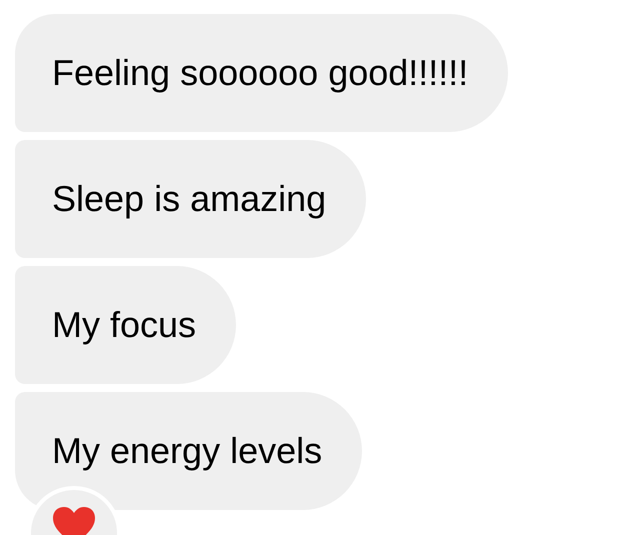  What do you see at coordinates (74, 520) in the screenshot?
I see `heart-icon` at bounding box center [74, 520].